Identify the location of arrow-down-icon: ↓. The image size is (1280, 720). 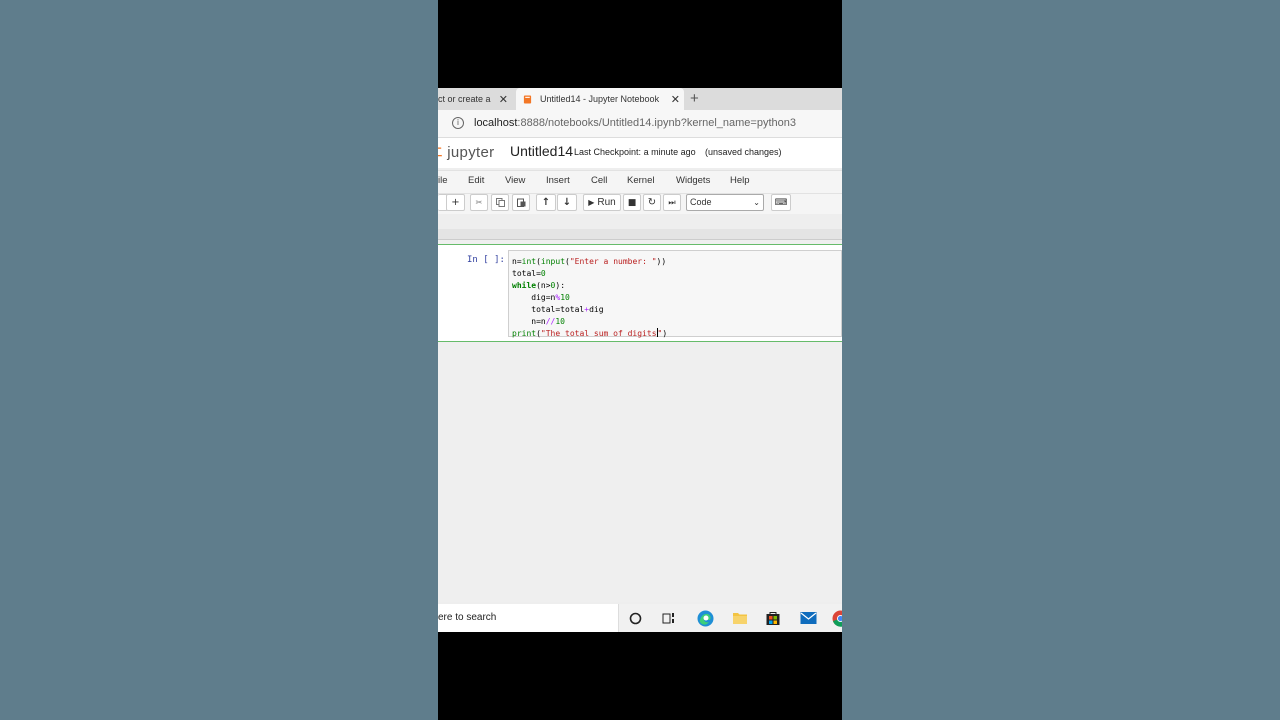
(567, 202).